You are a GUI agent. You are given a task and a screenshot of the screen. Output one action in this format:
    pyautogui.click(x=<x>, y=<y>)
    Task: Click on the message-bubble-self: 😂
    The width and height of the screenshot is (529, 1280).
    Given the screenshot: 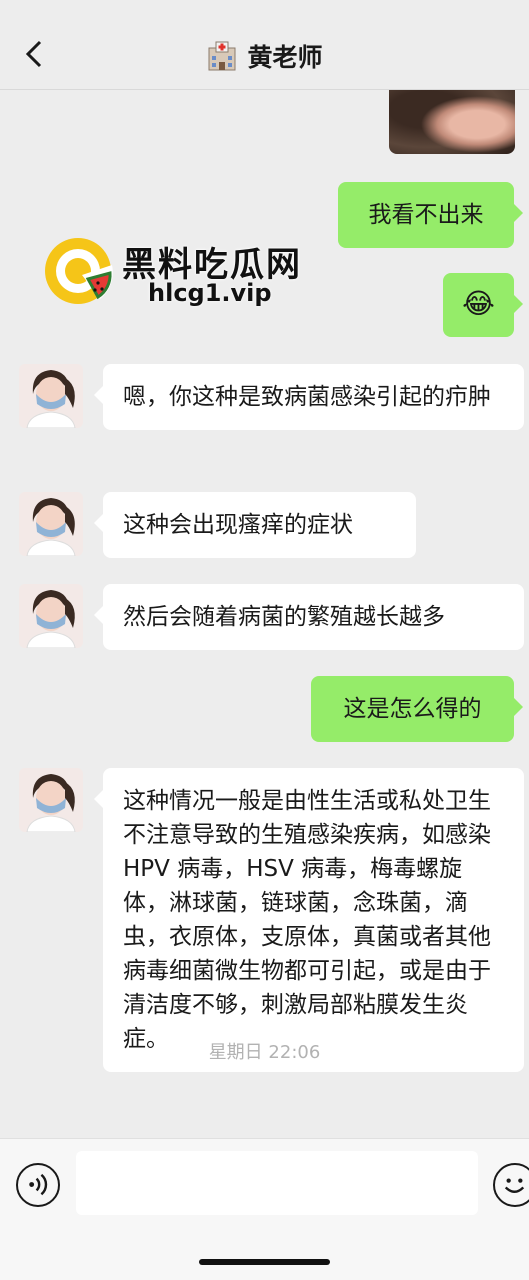 What is the action you would take?
    pyautogui.click(x=483, y=305)
    